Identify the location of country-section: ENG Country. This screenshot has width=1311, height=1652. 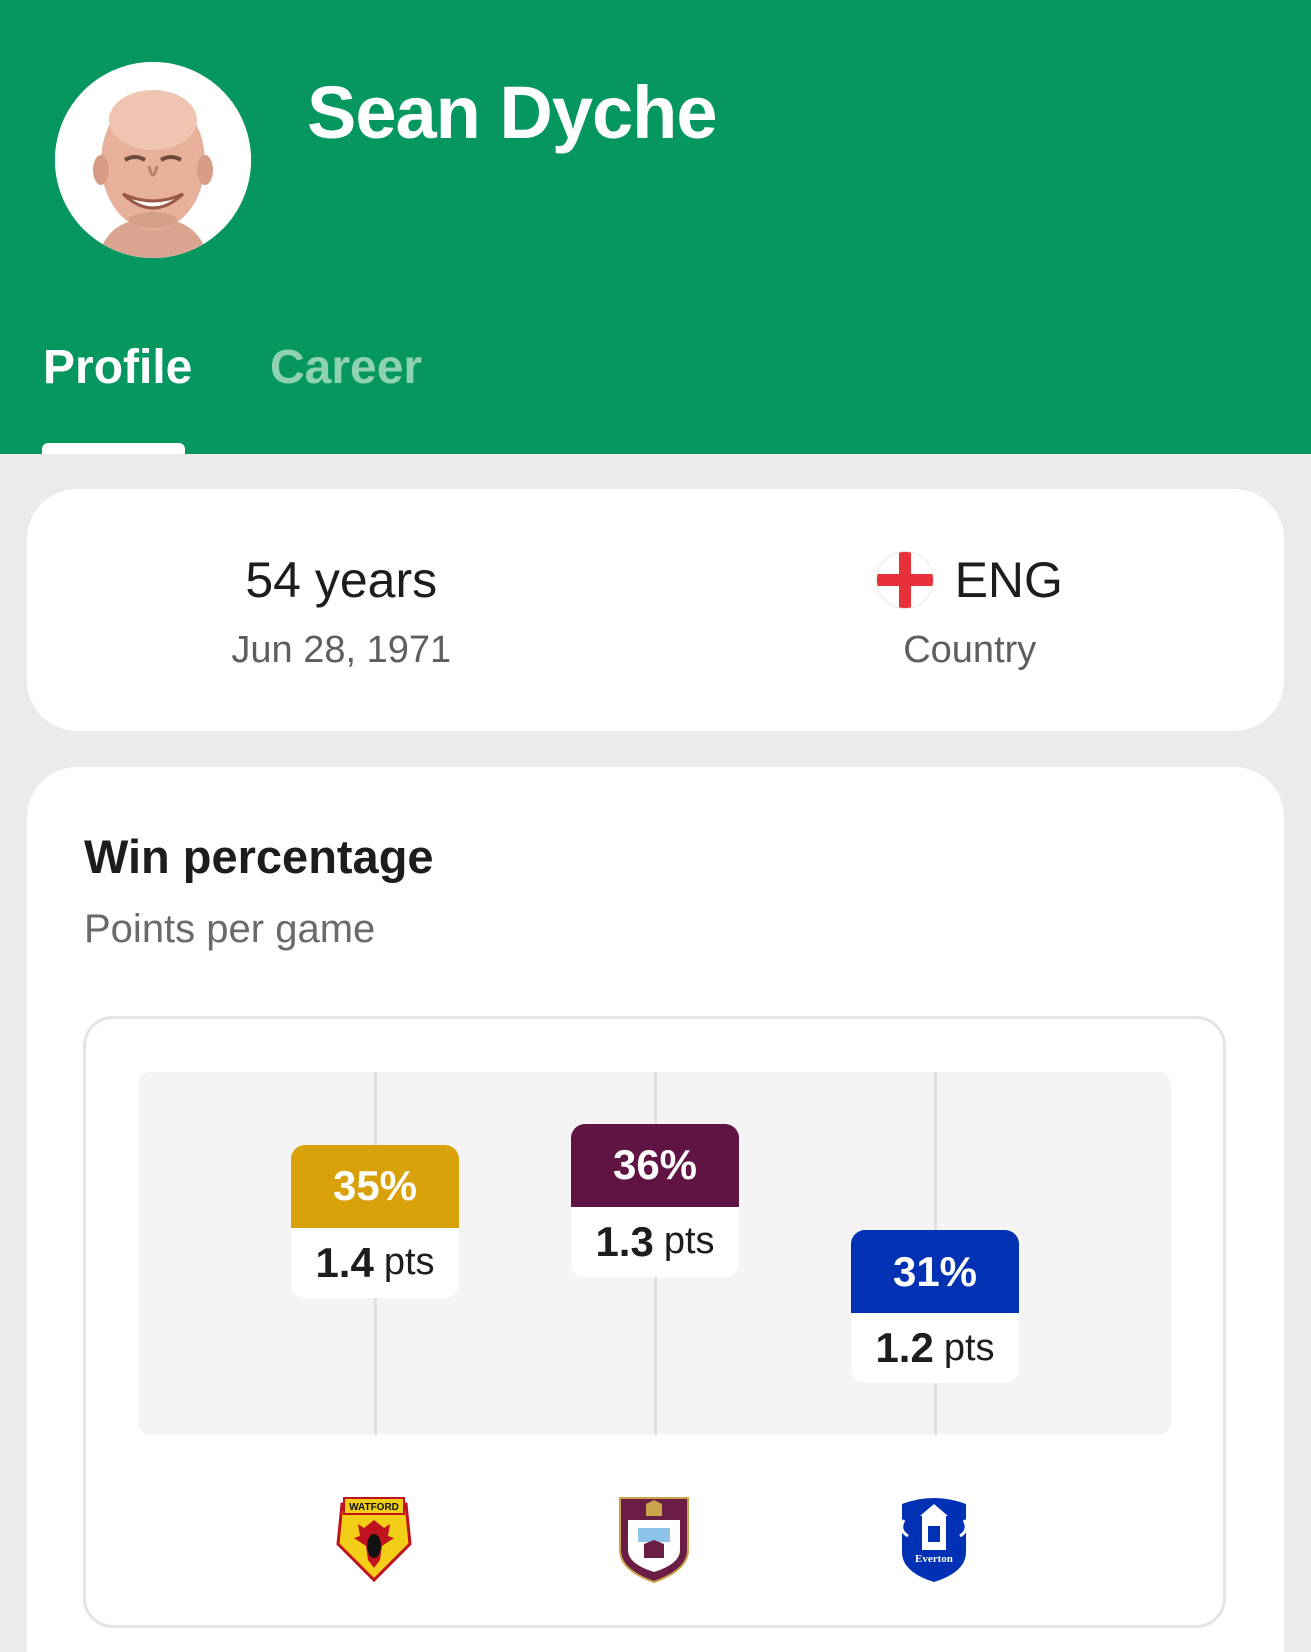
(970, 610).